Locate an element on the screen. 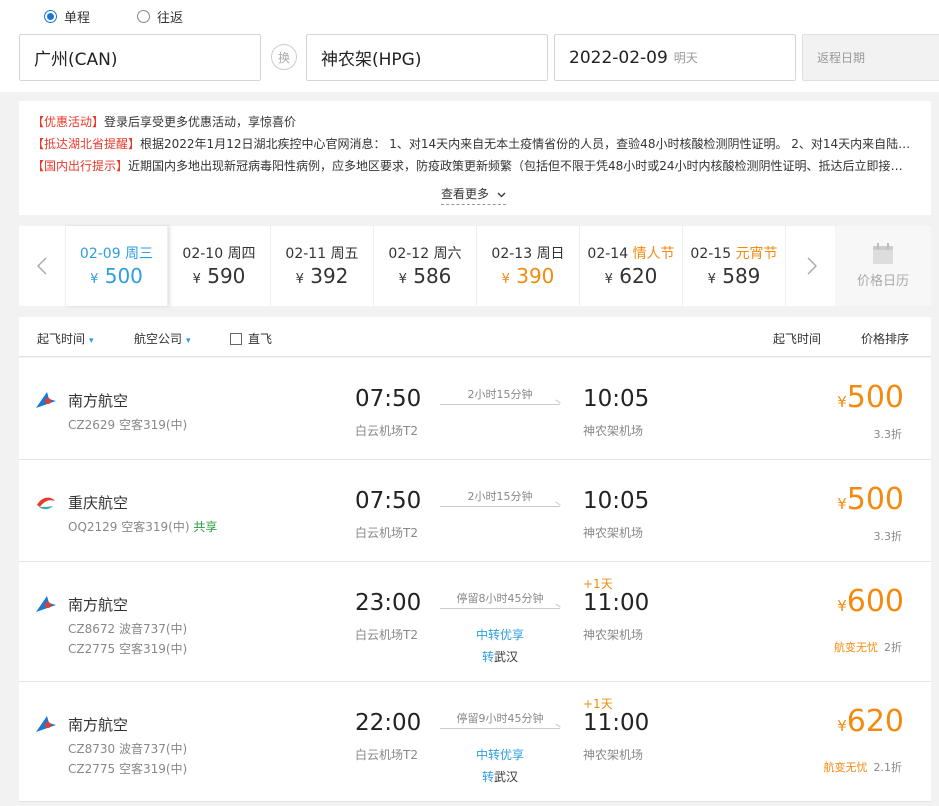 This screenshot has height=806, width=939. date-cell: 02-11 周五 ¥ 392 is located at coordinates (322, 266).